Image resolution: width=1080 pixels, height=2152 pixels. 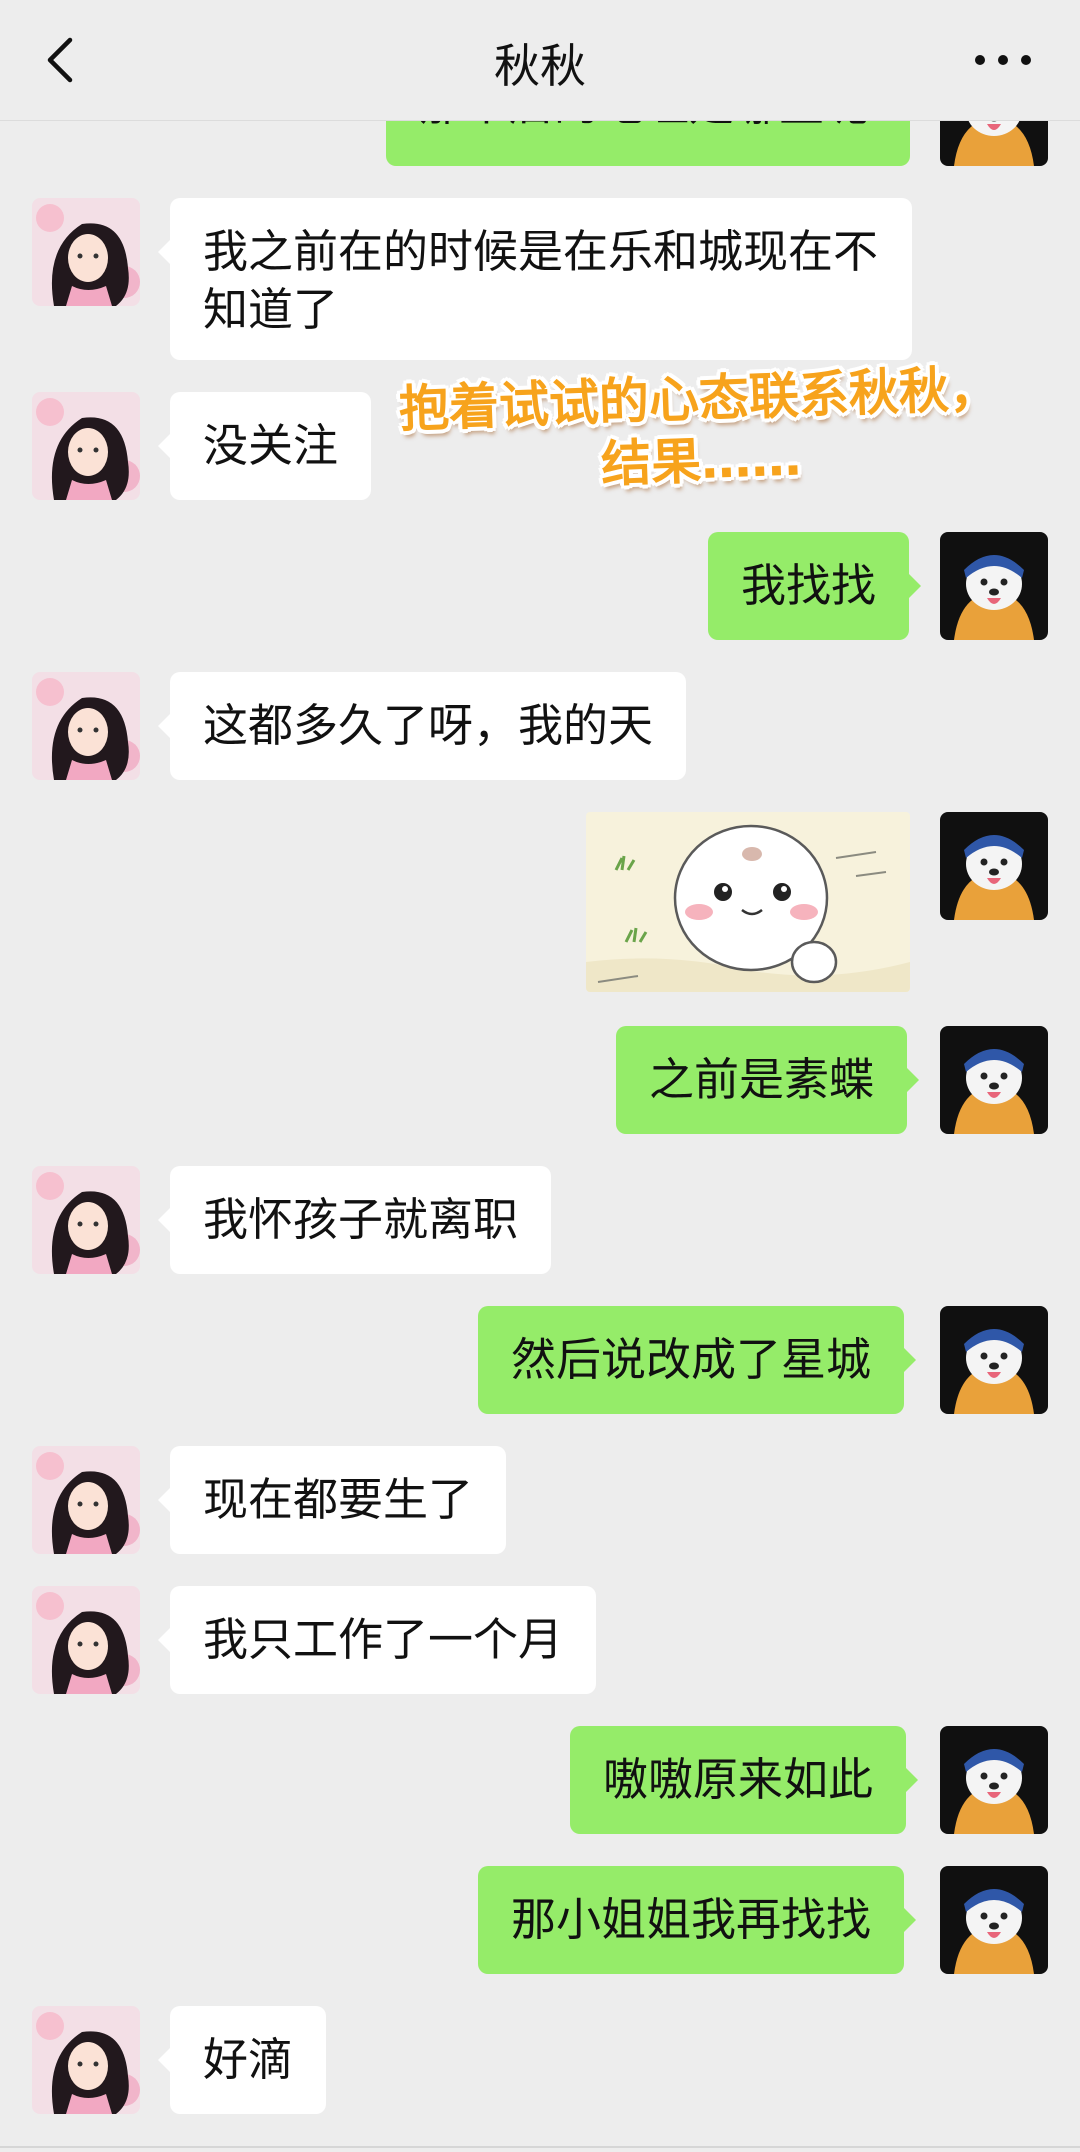 I want to click on message-outgoing: 嗷嗷原来如此, so click(x=744, y=1780).